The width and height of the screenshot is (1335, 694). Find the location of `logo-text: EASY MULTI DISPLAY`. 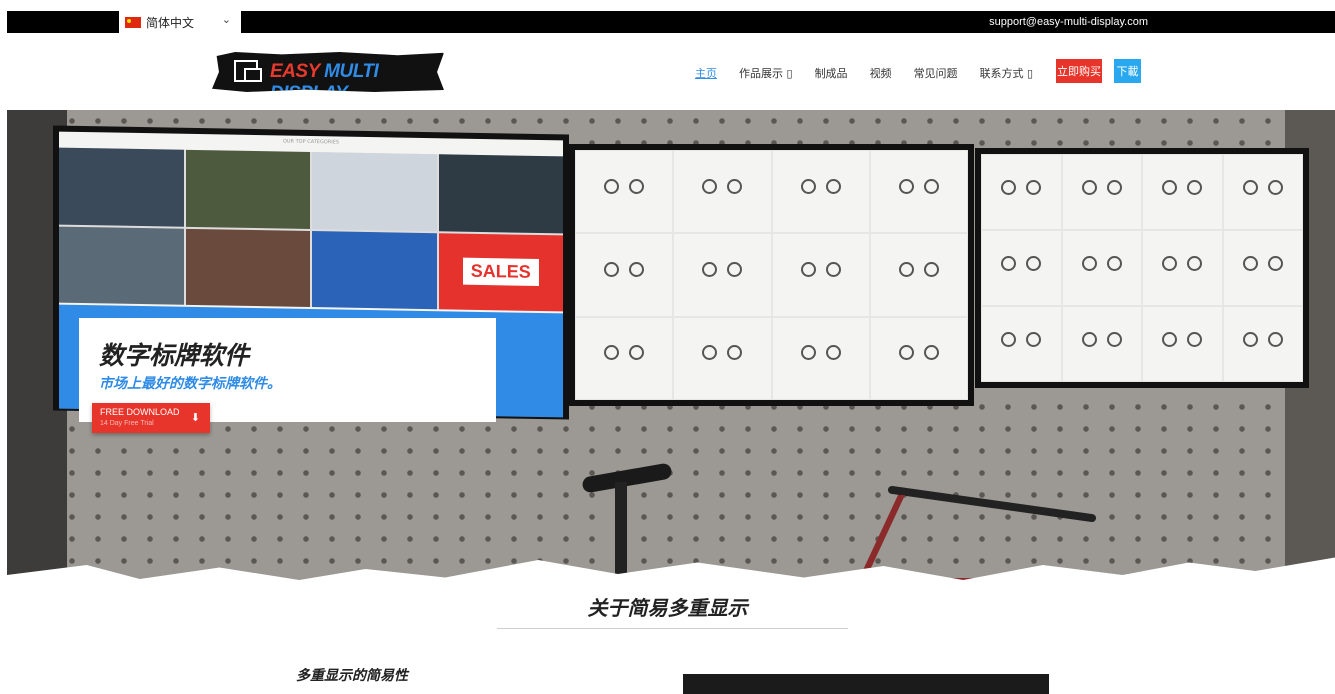

logo-text: EASY MULTI DISPLAY is located at coordinates (324, 82).